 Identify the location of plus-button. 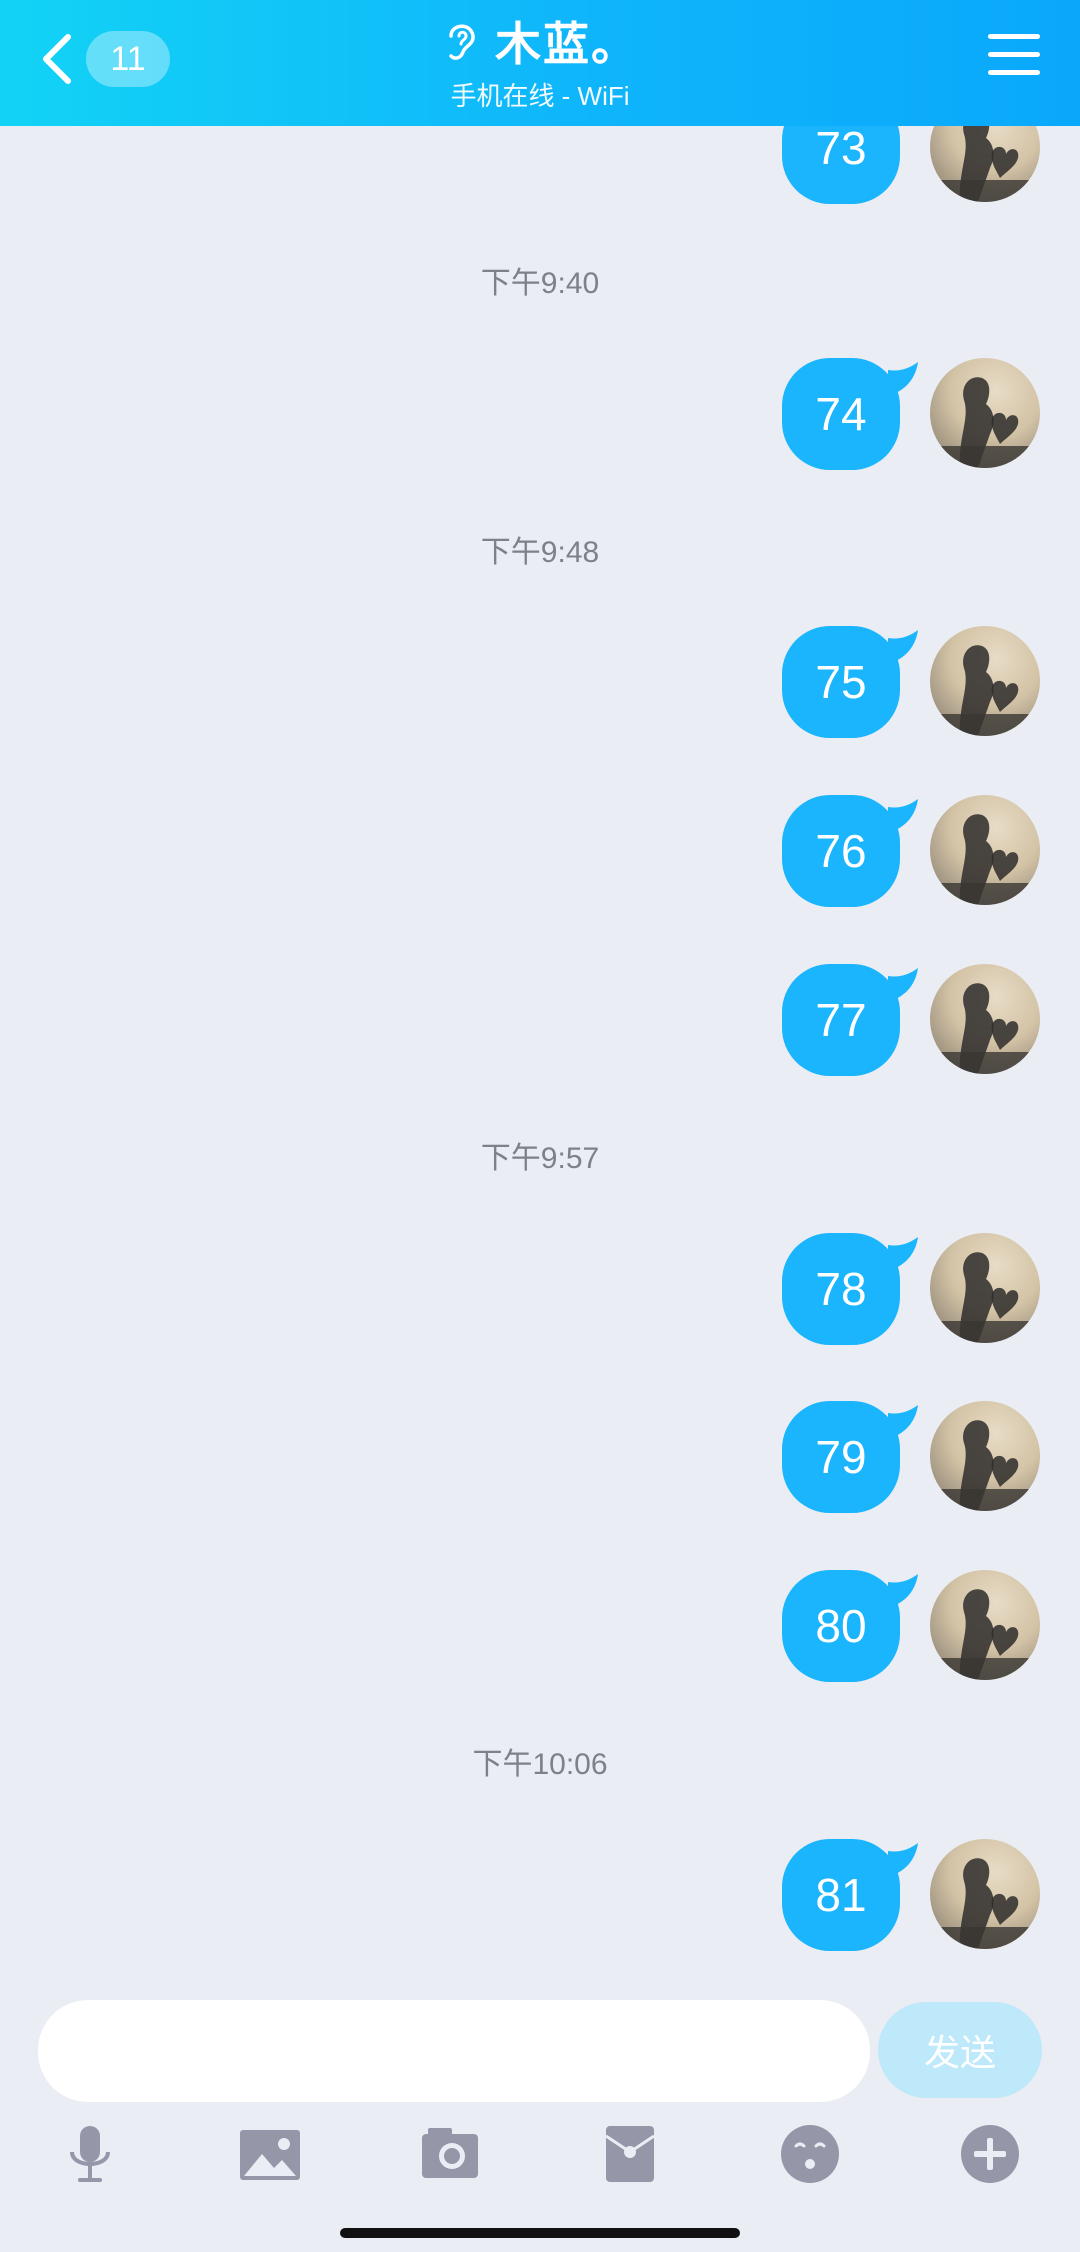
(990, 2154).